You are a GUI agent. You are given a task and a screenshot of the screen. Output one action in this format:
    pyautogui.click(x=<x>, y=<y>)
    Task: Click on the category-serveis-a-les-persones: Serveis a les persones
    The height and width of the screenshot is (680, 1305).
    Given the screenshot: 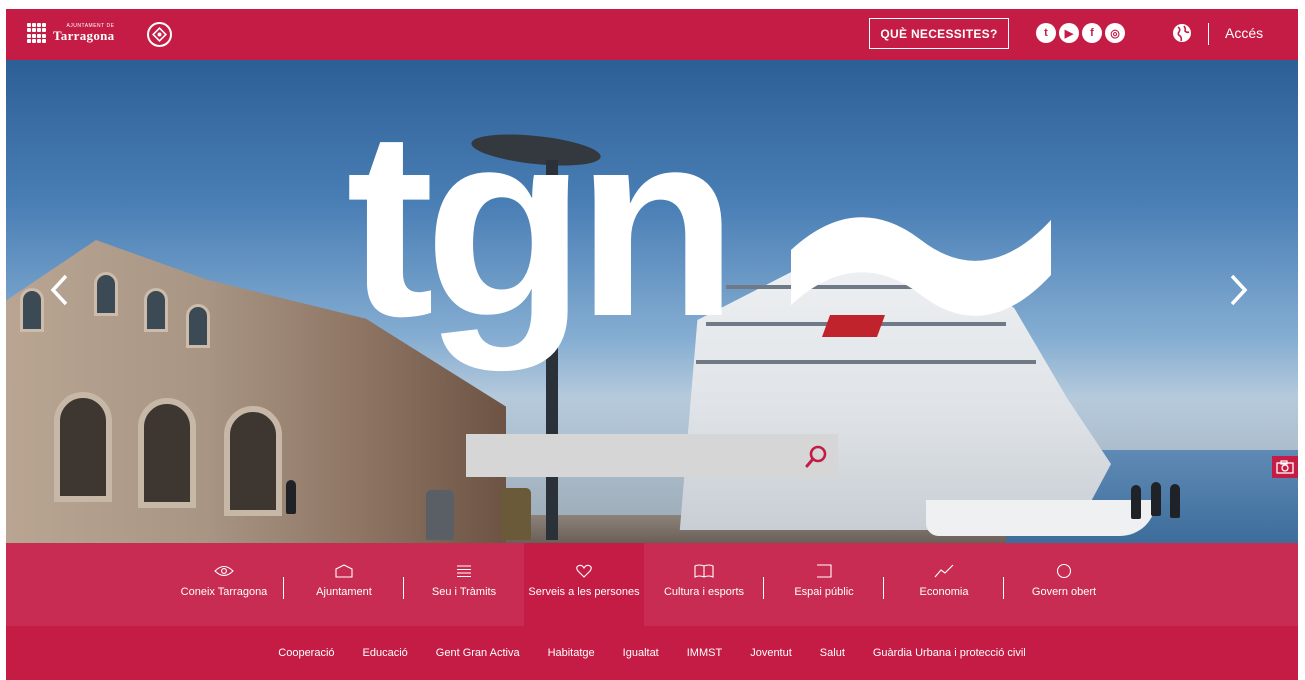 What is the action you would take?
    pyautogui.click(x=584, y=584)
    